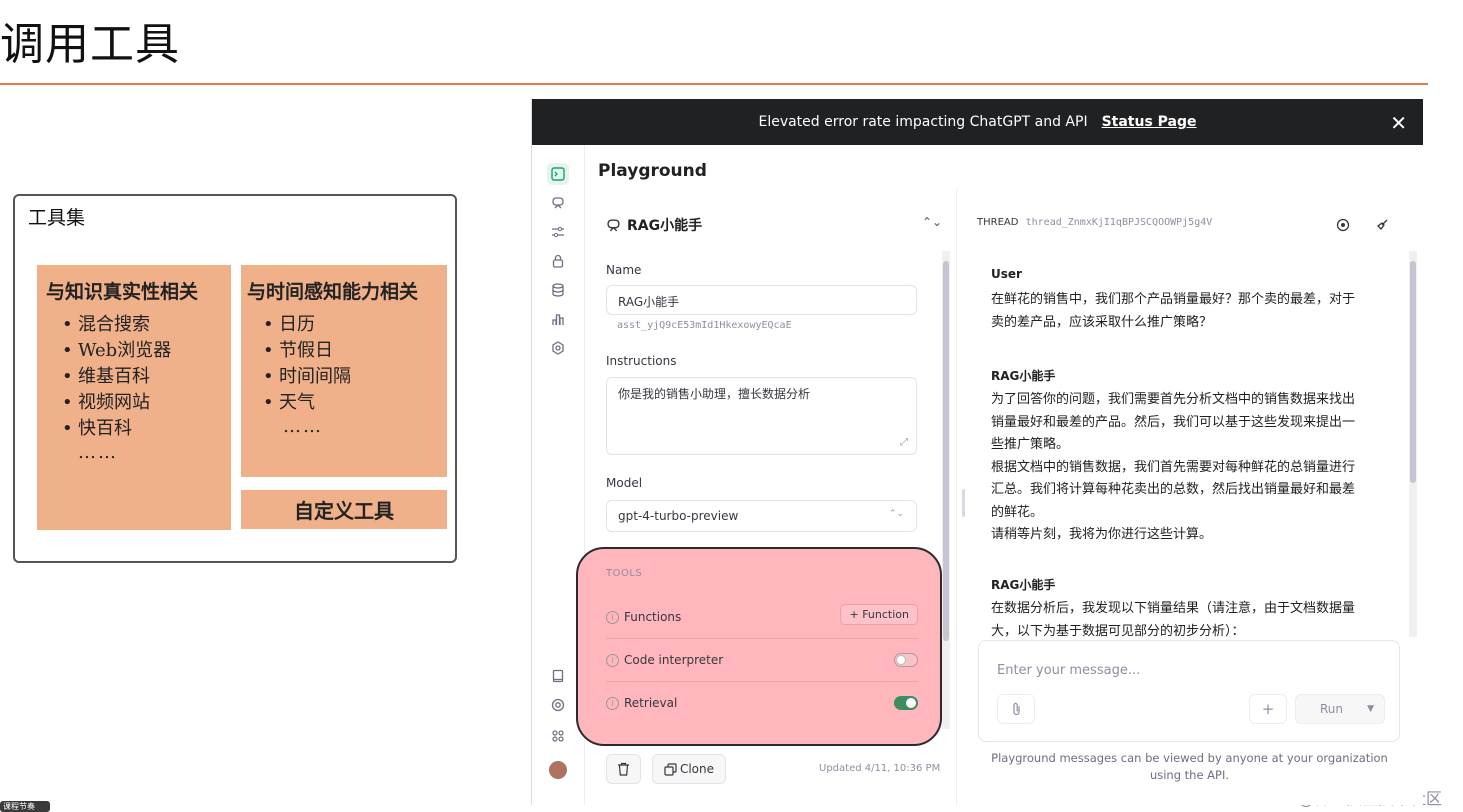  Describe the element at coordinates (670, 769) in the screenshot. I see `copy-icon` at that location.